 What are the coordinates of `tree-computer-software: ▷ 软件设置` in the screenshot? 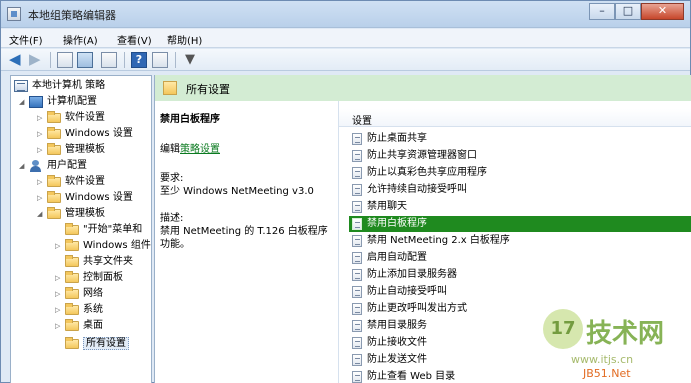 It's located at (71, 118).